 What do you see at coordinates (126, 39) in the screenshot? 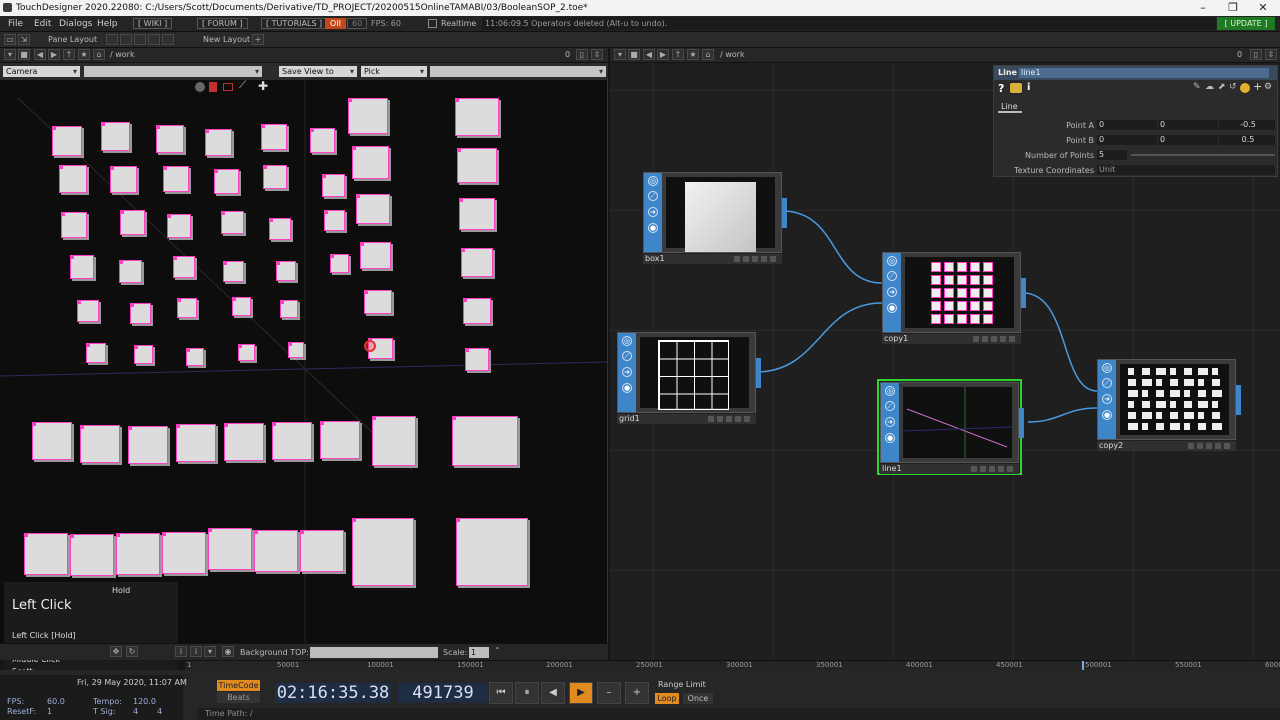
I see `layout-2-icon` at bounding box center [126, 39].